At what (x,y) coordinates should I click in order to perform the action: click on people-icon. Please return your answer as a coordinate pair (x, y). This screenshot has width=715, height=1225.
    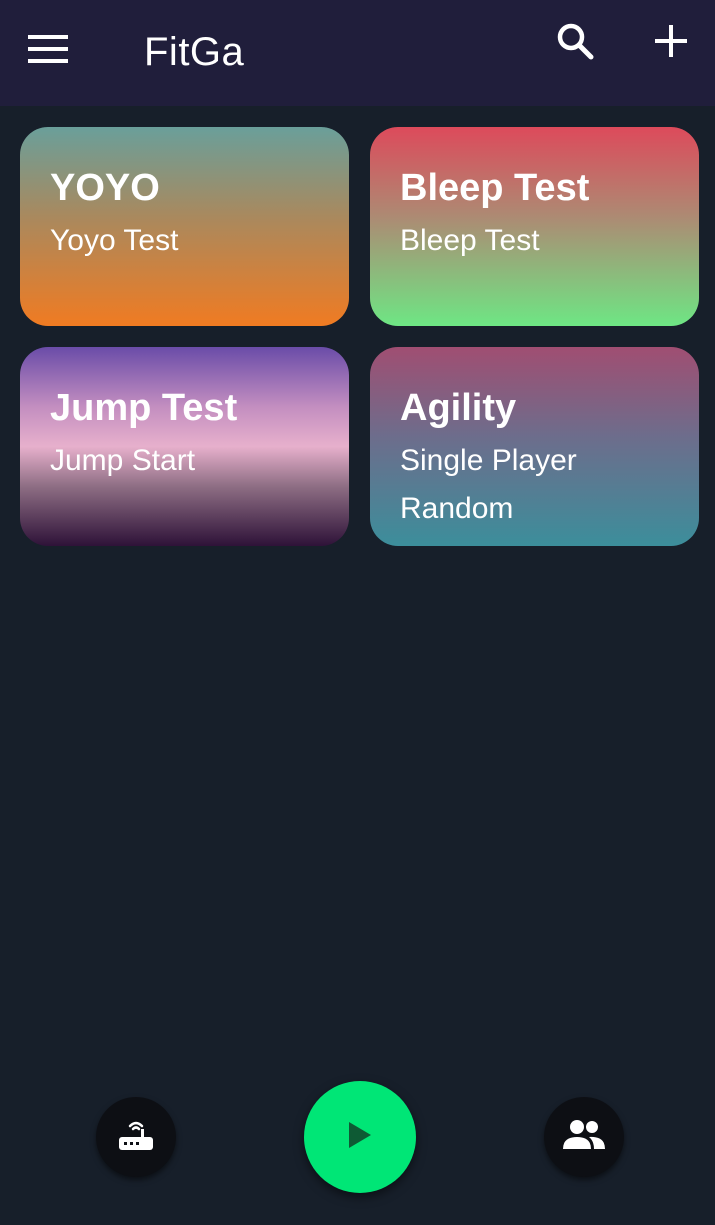
    Looking at the image, I should click on (584, 1137).